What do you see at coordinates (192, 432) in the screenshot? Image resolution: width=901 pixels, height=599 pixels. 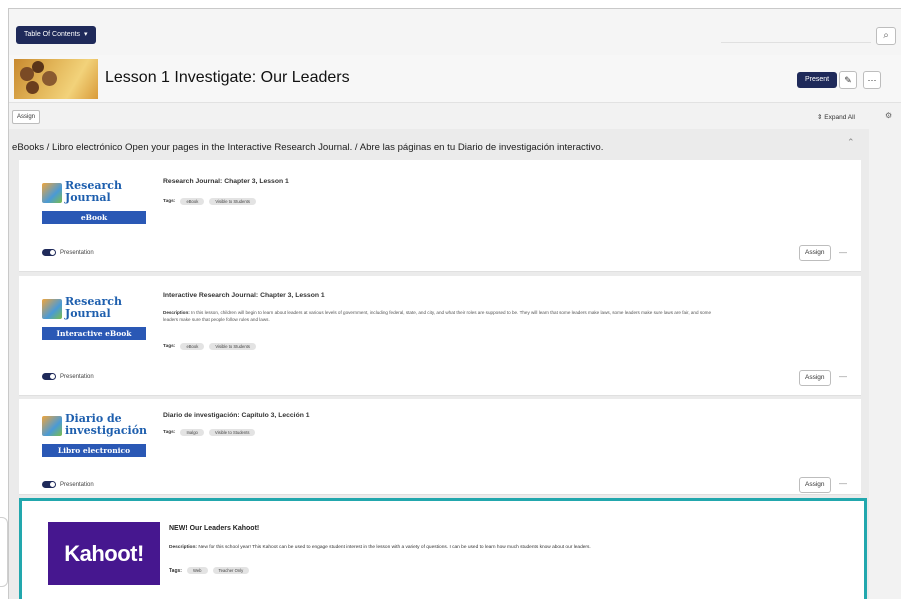 I see `tag: Inalgo` at bounding box center [192, 432].